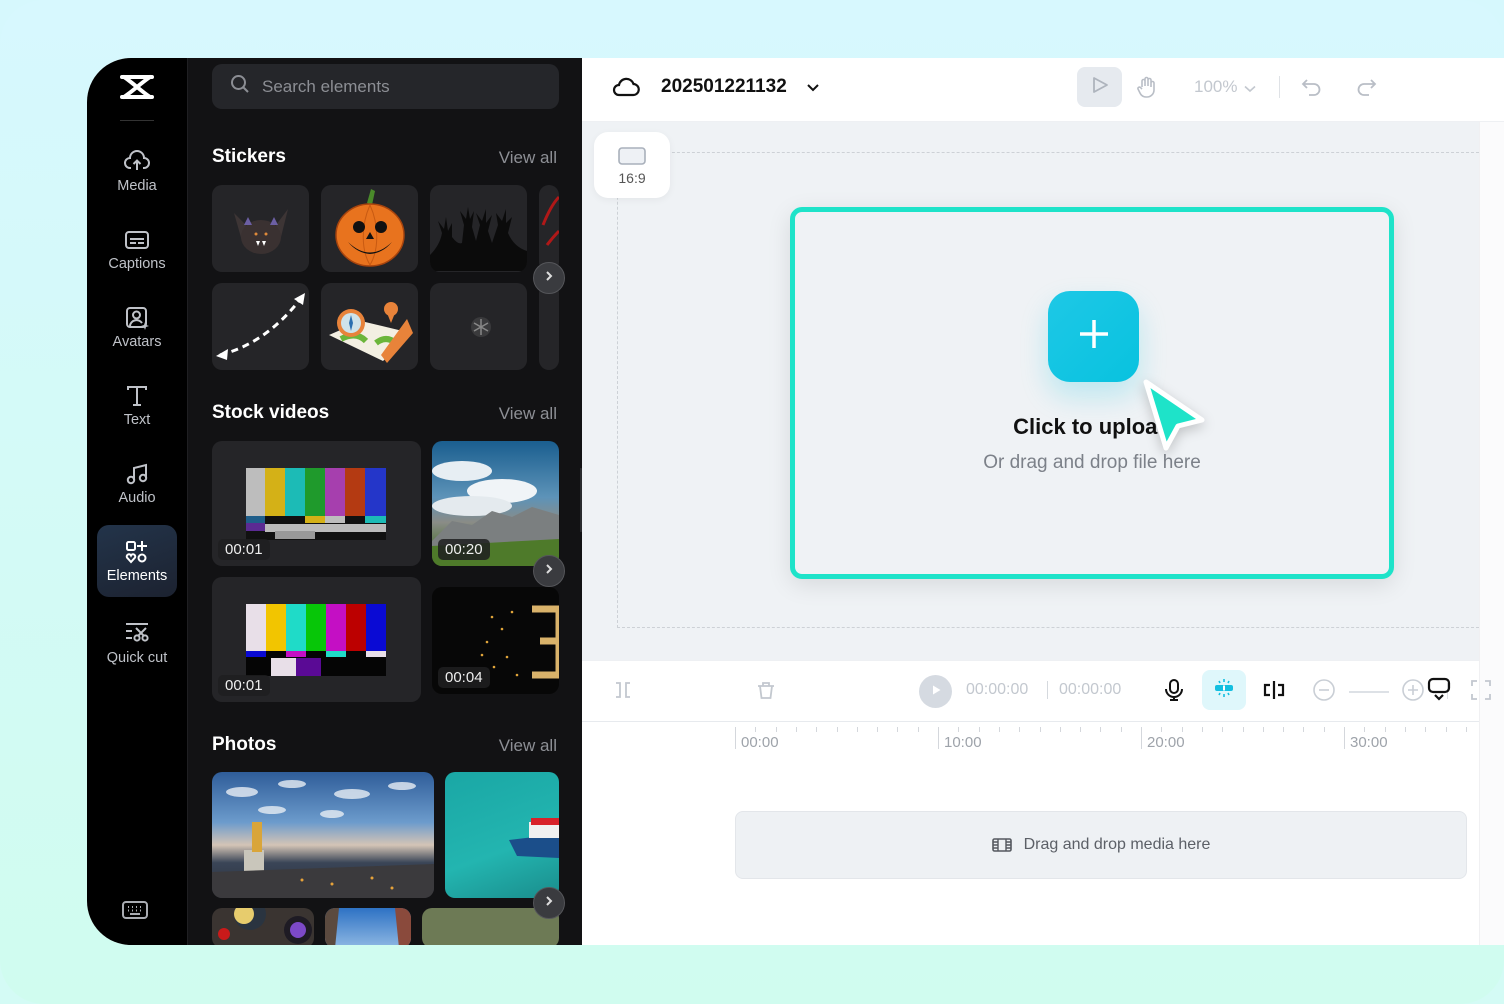  I want to click on pointer-icon, so click(1100, 87).